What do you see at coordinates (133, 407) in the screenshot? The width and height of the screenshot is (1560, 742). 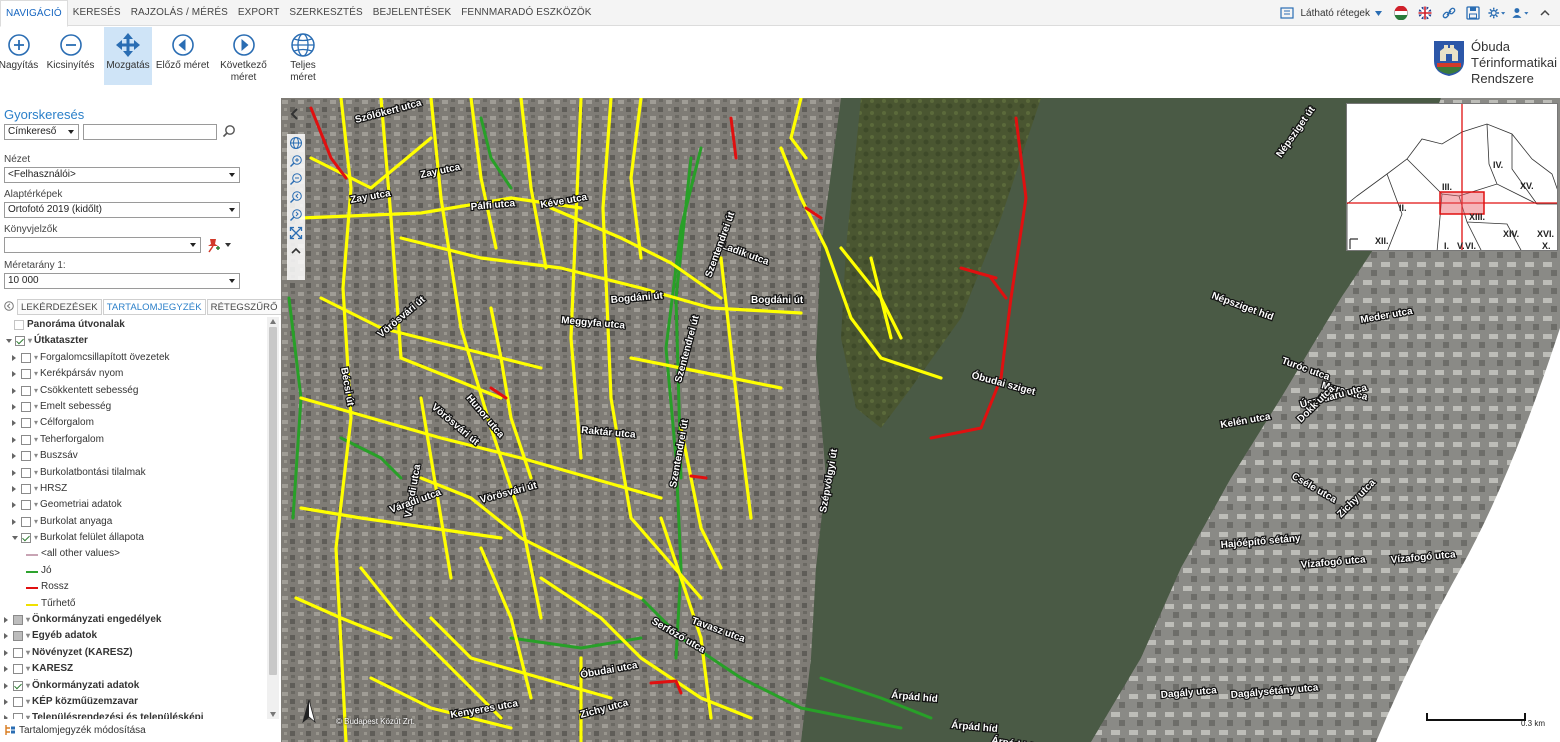 I see `toc-item: ▾ Emelt sebesség` at bounding box center [133, 407].